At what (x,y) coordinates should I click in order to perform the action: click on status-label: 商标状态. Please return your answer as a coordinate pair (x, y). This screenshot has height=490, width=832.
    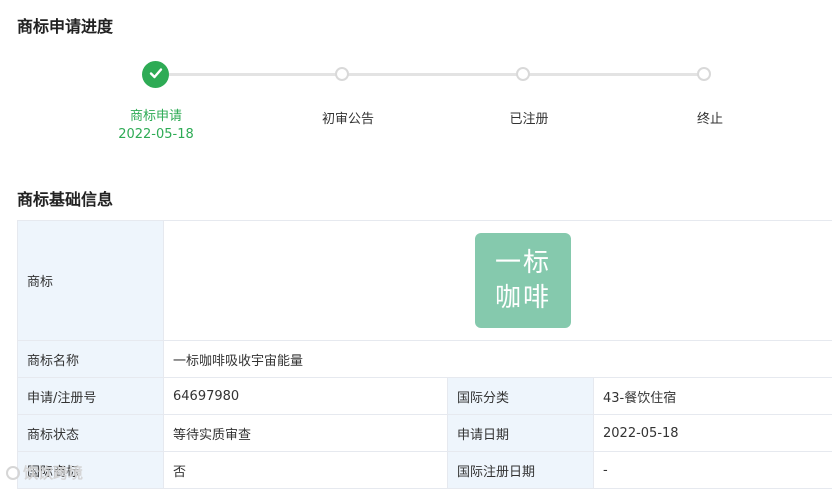
    Looking at the image, I should click on (90, 433).